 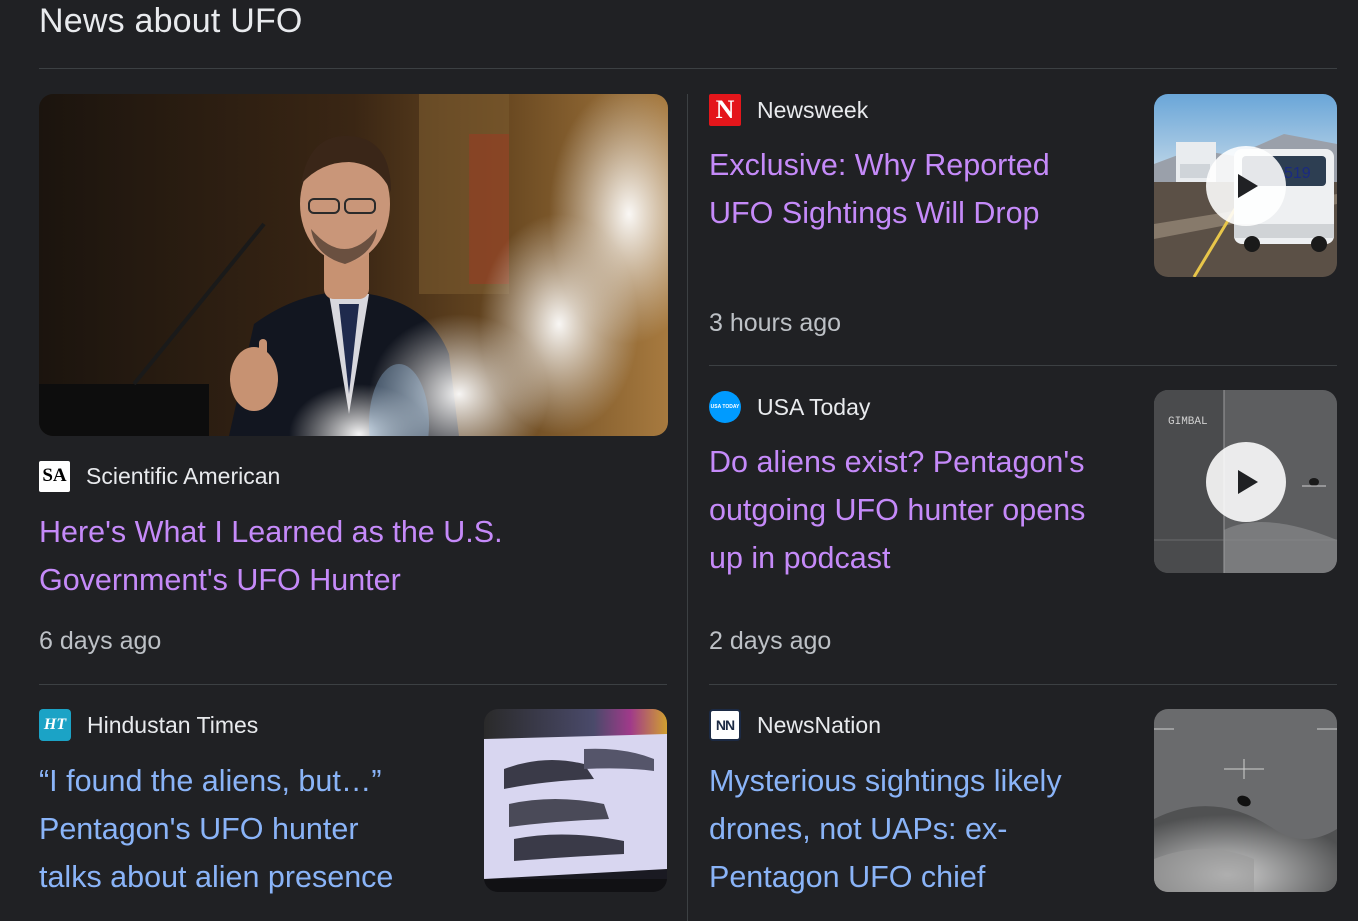 I want to click on story-source: USA TODAY USA Today, so click(x=789, y=407).